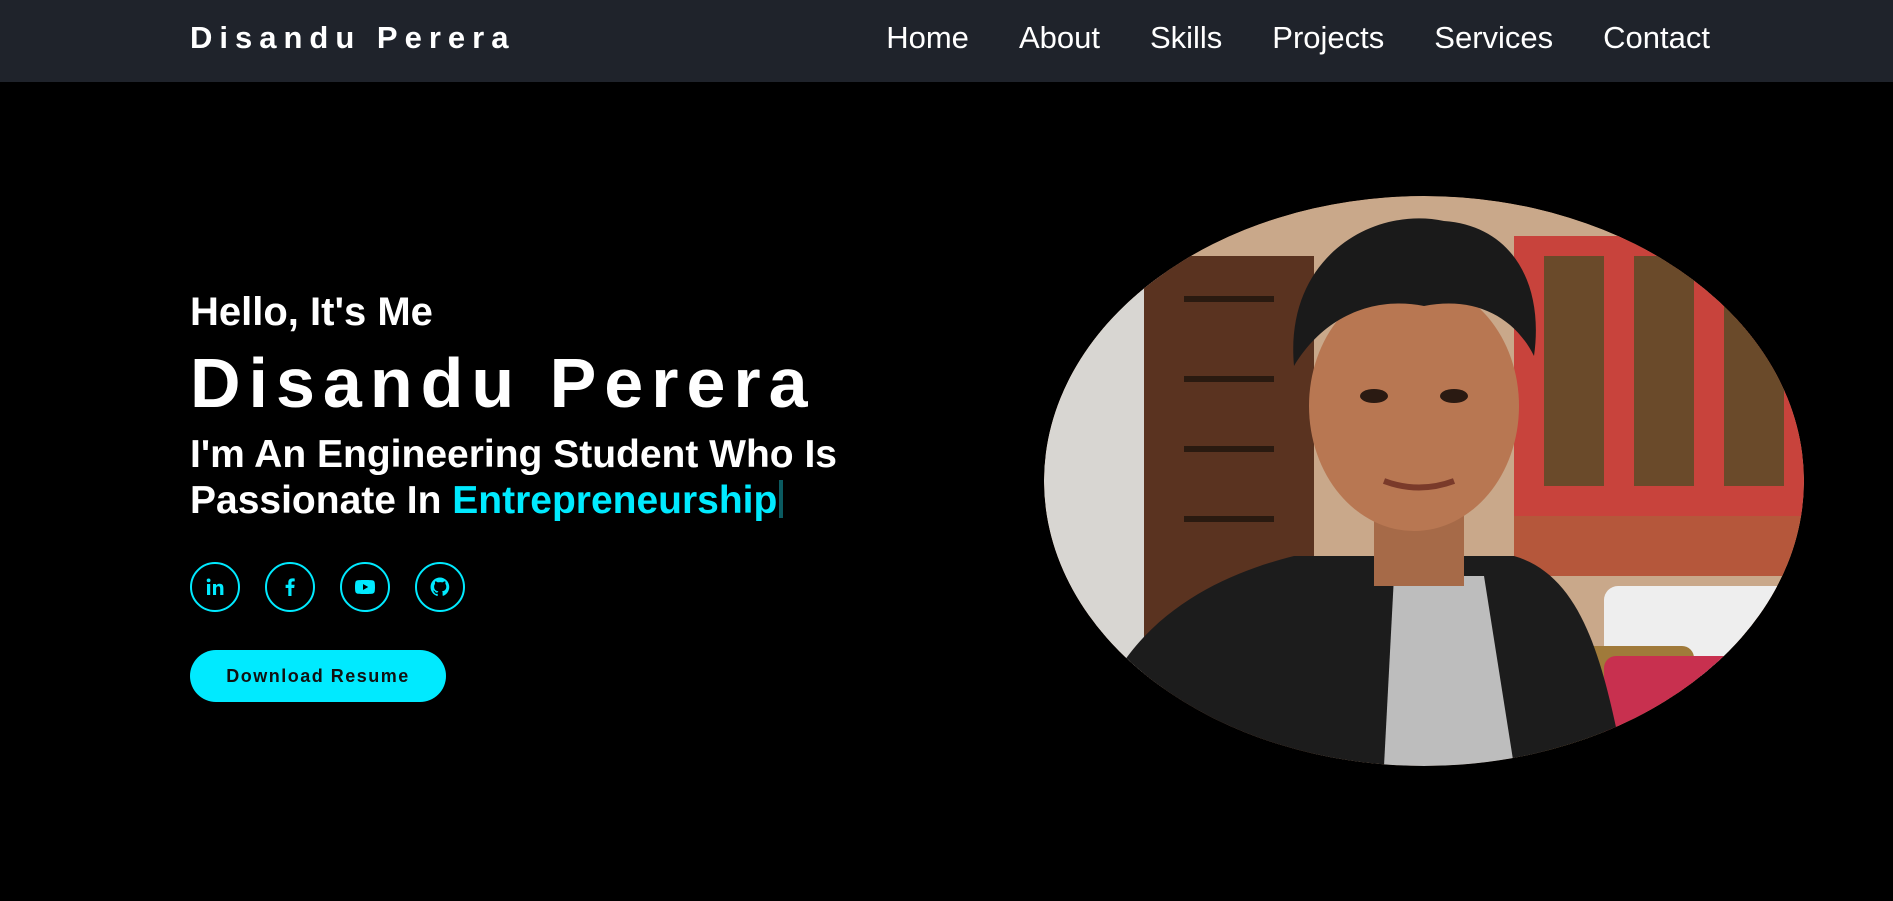 This screenshot has width=1893, height=901. I want to click on nav-link-home: Home, so click(927, 38).